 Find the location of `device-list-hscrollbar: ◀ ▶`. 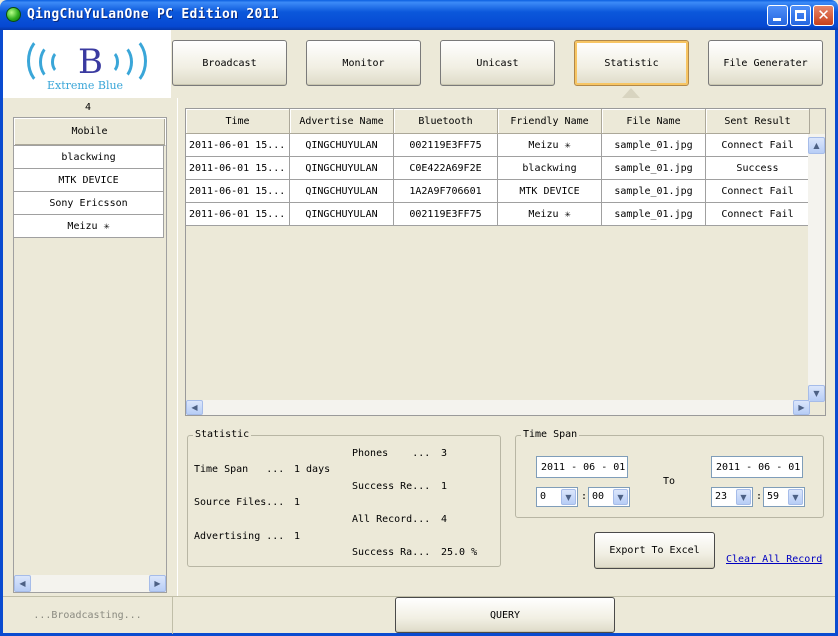

device-list-hscrollbar: ◀ ▶ is located at coordinates (90, 583).